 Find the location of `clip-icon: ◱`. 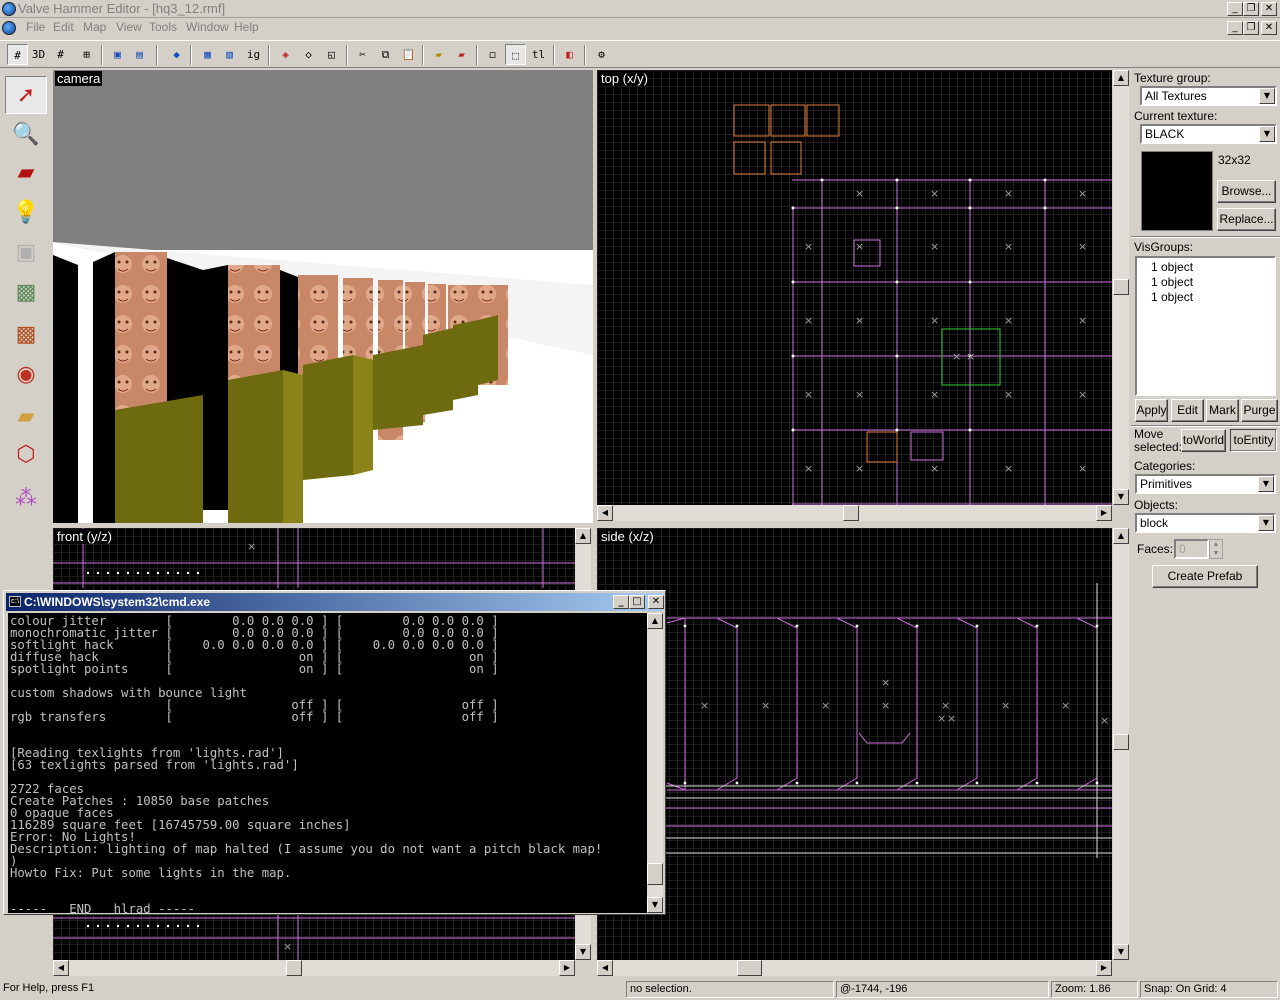

clip-icon: ◱ is located at coordinates (331, 54).